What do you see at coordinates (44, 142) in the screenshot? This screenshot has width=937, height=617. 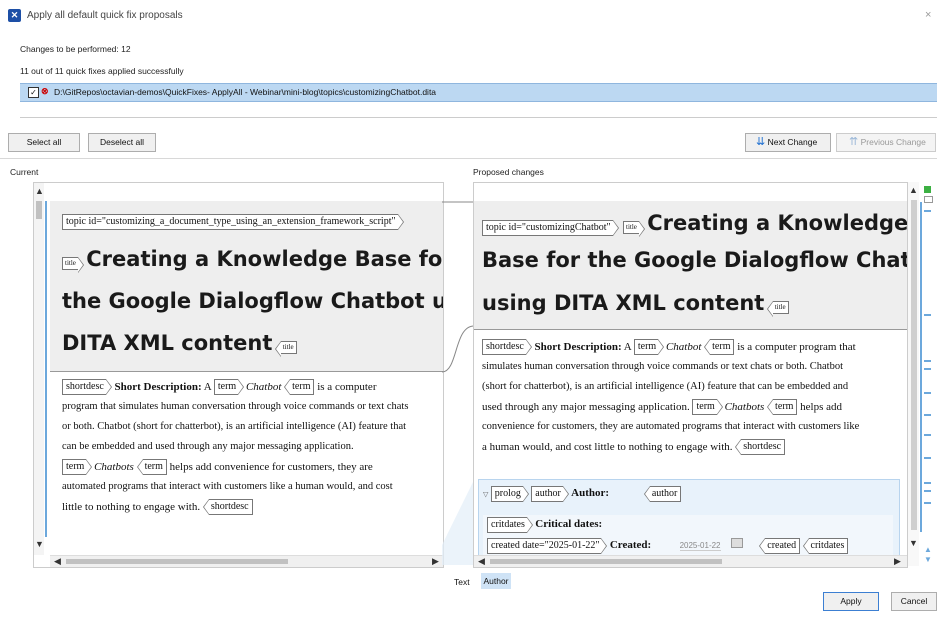 I see `select-all-button: Select all` at bounding box center [44, 142].